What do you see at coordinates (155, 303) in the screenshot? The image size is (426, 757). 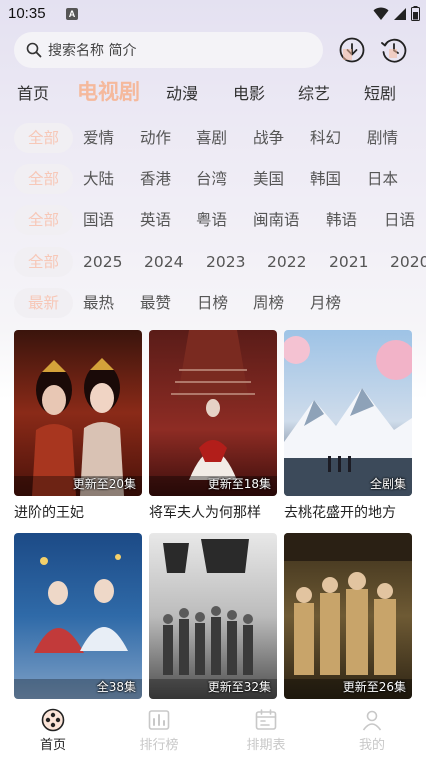 I see `sort-most-liked: 最赞` at bounding box center [155, 303].